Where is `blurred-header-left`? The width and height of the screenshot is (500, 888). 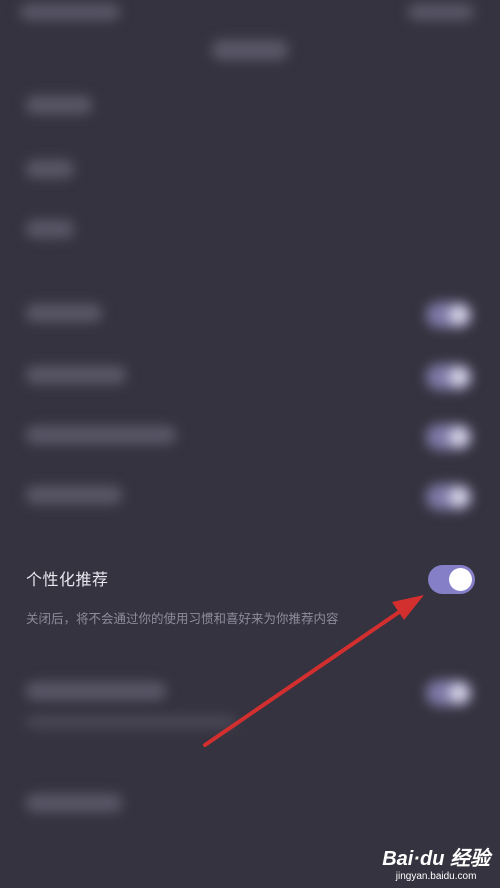 blurred-header-left is located at coordinates (70, 12).